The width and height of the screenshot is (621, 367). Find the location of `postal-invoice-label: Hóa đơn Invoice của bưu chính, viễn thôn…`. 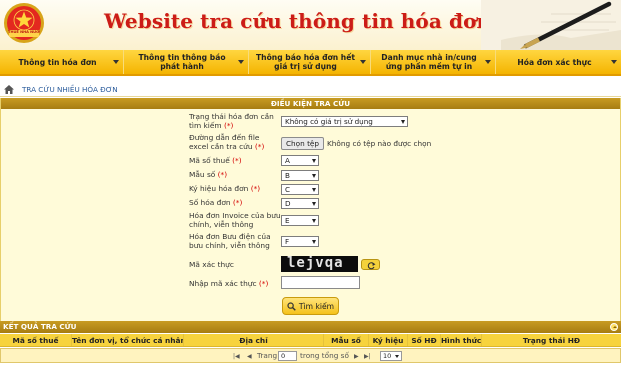

postal-invoice-label: Hóa đơn Invoice của bưu chính, viễn thôn… is located at coordinates (235, 220).